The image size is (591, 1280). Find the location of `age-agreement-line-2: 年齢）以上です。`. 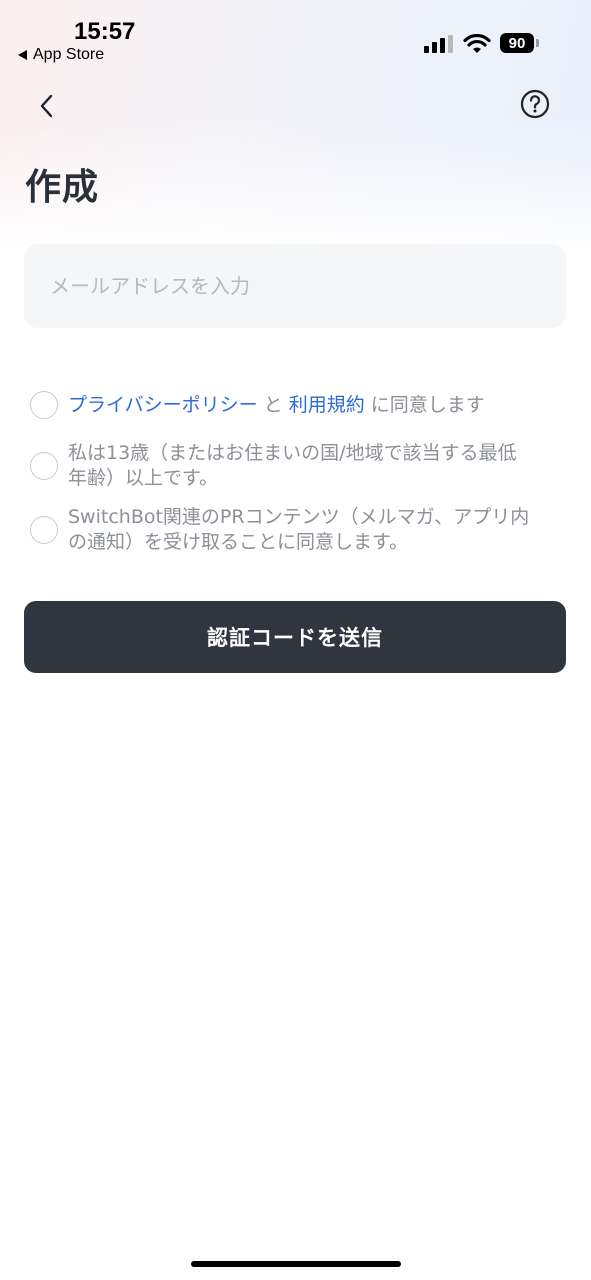

age-agreement-line-2: 年齢）以上です。 is located at coordinates (143, 478).